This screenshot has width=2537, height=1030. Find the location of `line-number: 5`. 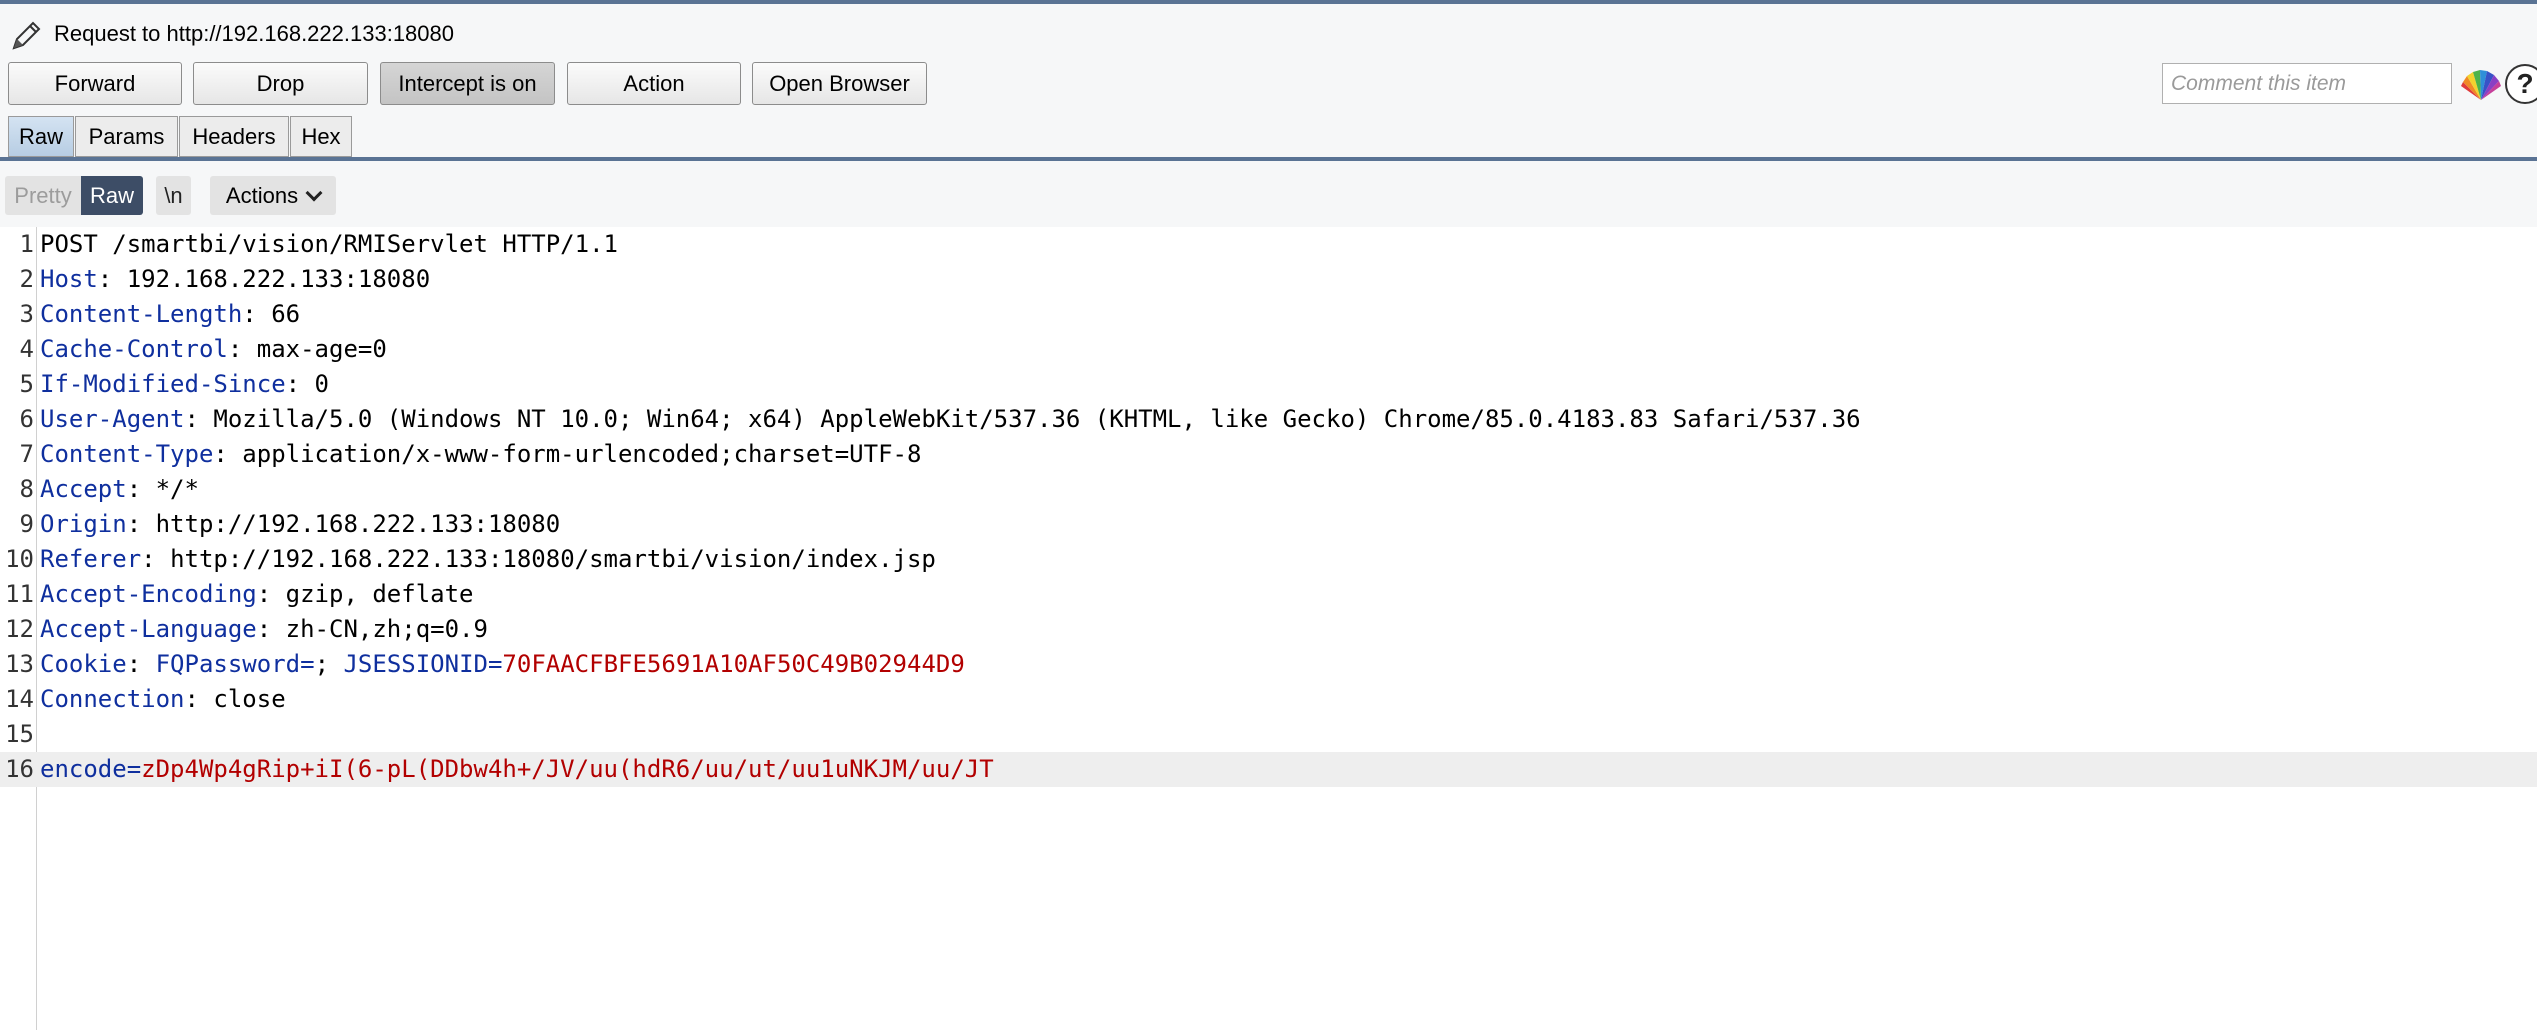

line-number: 5 is located at coordinates (26, 384).